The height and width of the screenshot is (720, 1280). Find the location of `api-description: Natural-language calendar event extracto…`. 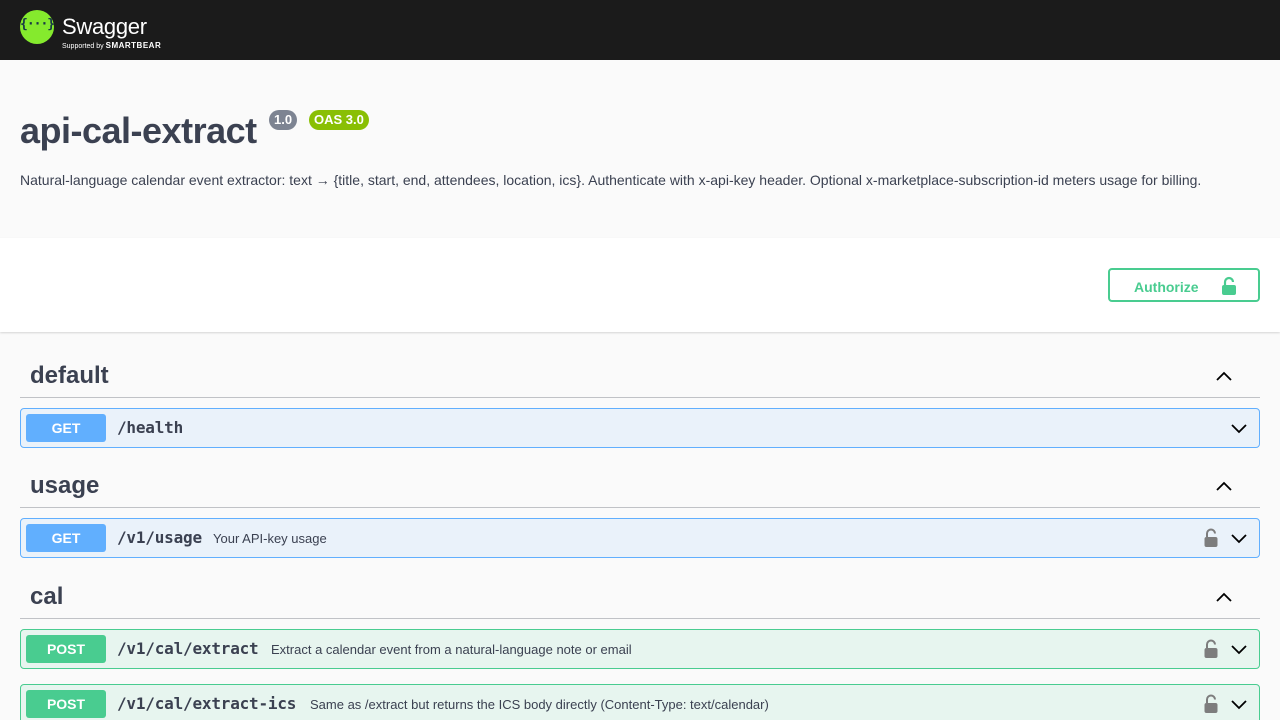

api-description: Natural-language calendar event extracto… is located at coordinates (611, 180).